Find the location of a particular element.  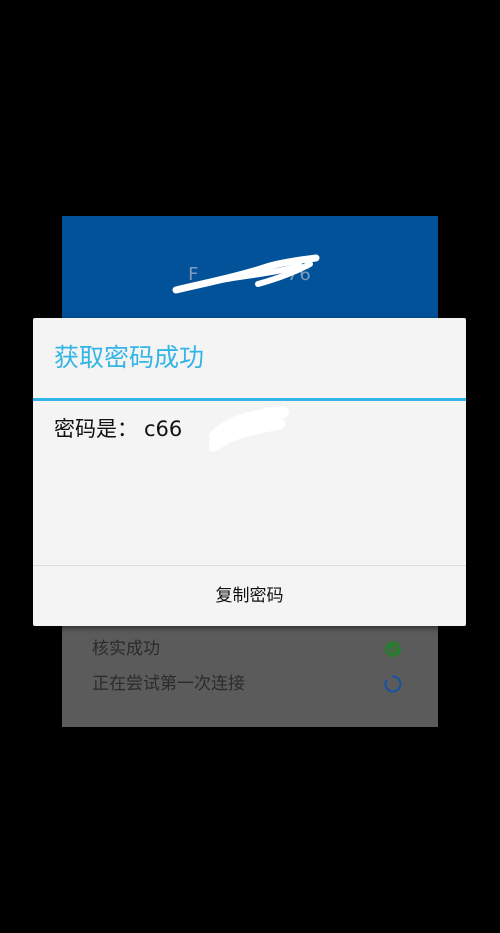

password-label: 密码是： is located at coordinates (96, 429).